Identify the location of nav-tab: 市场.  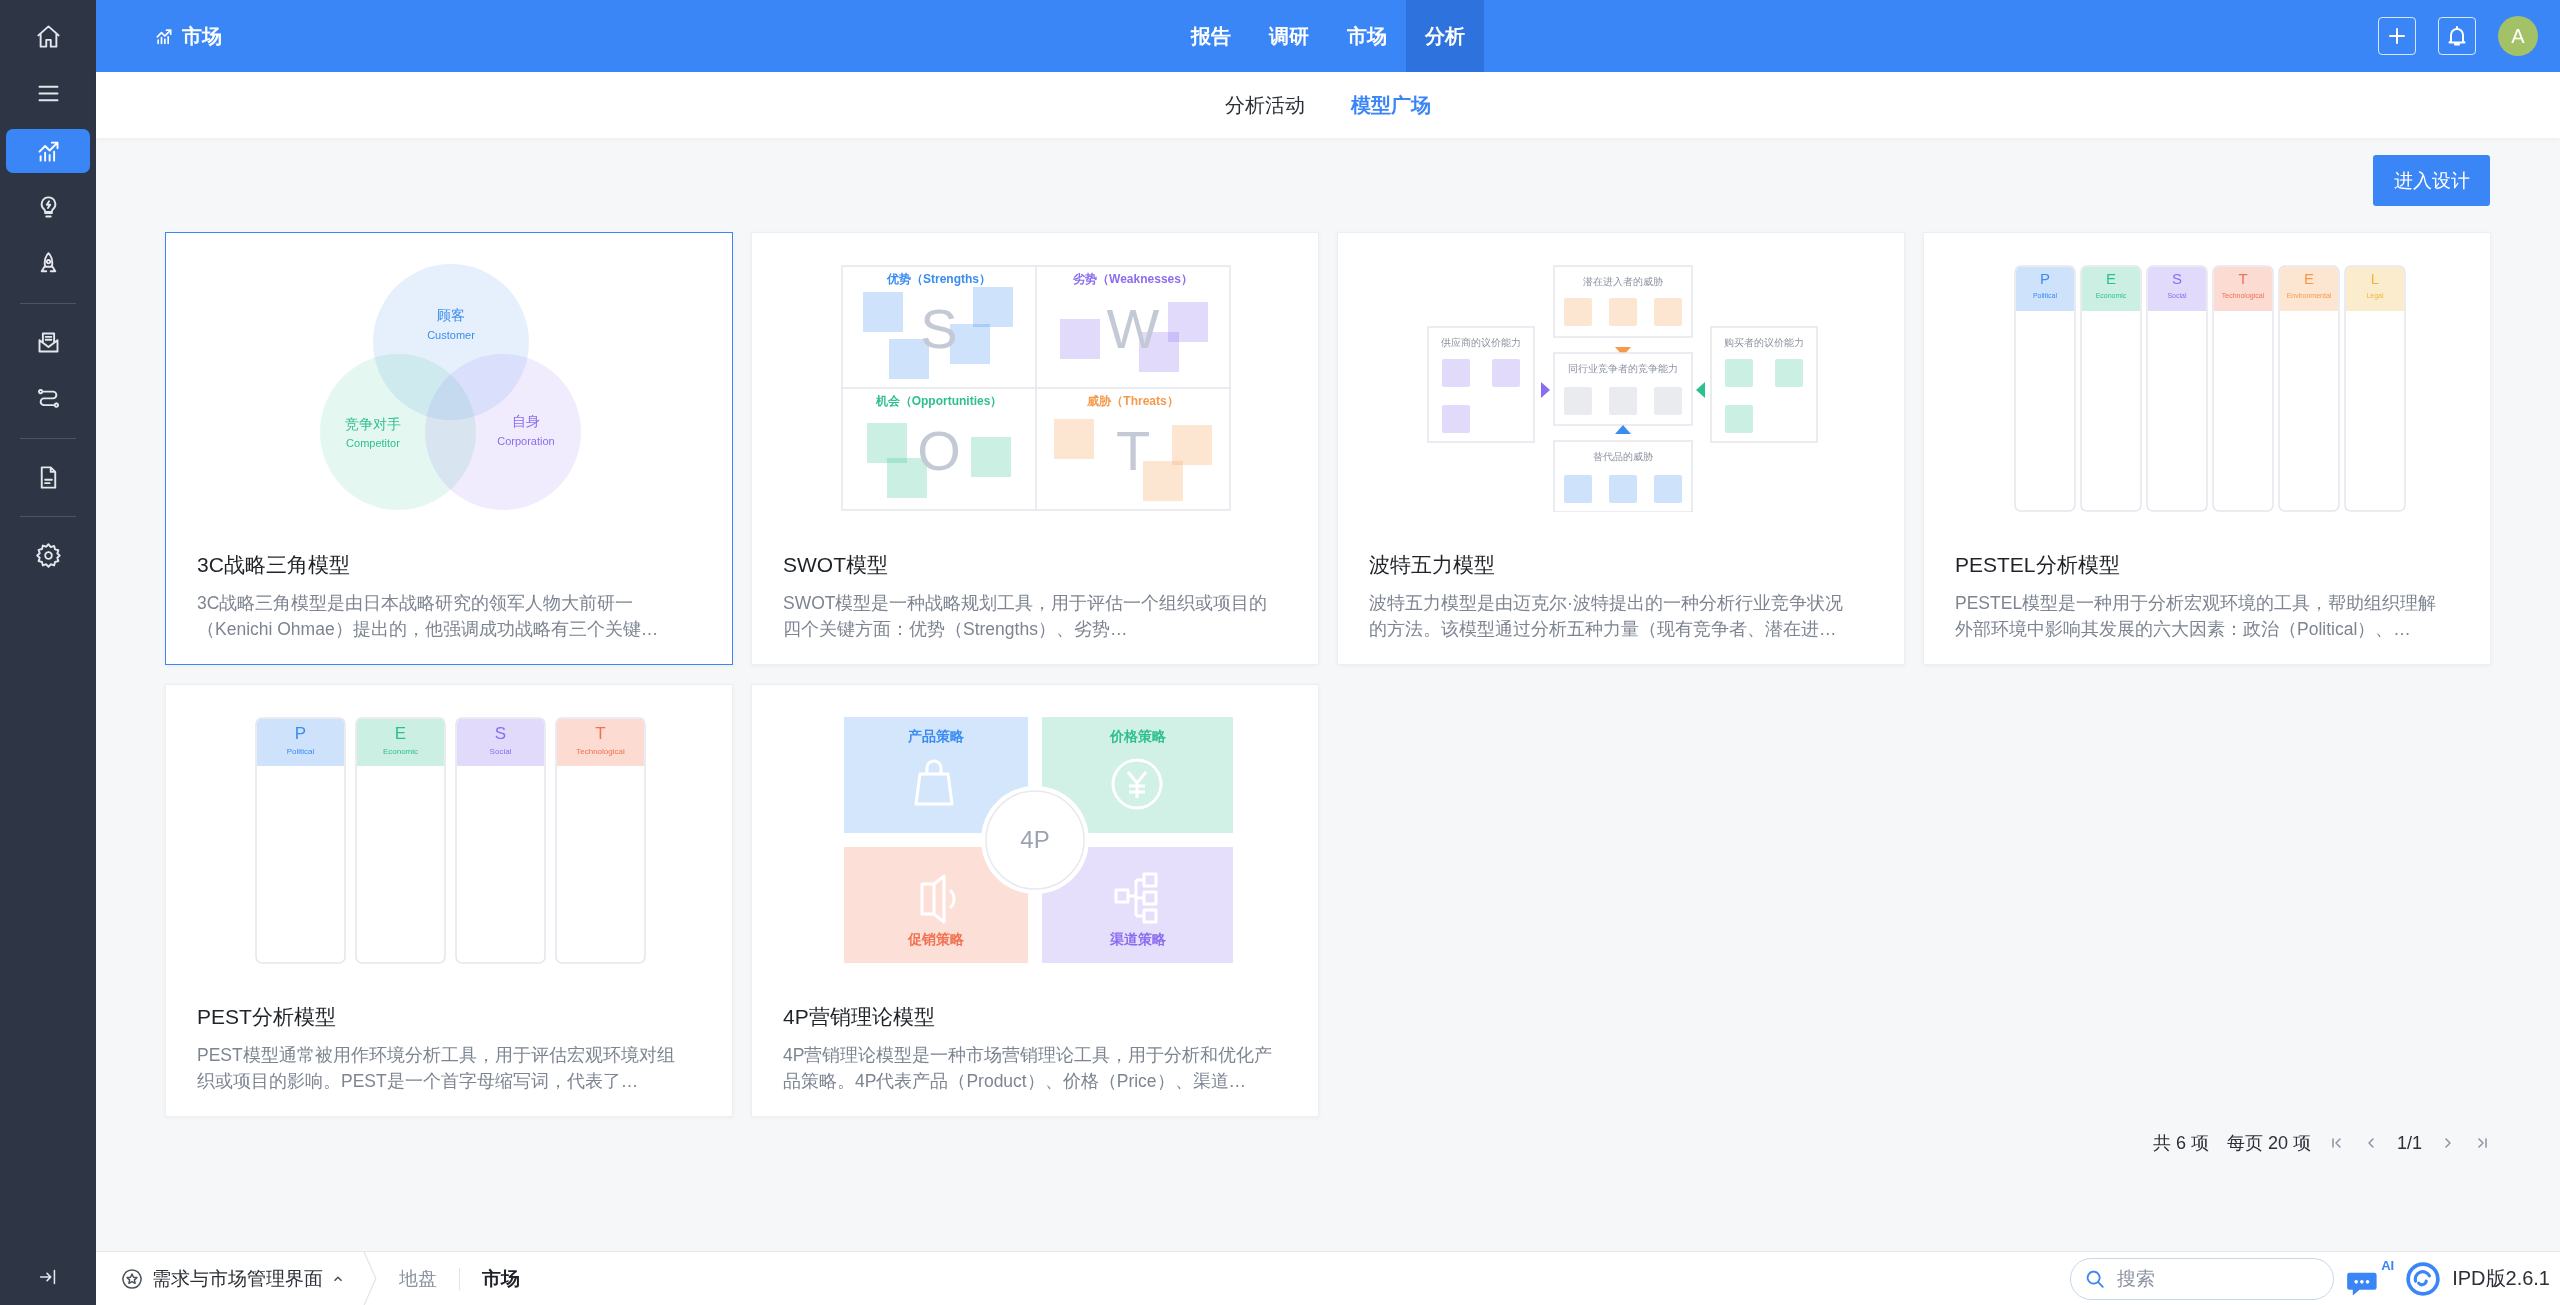
(1367, 36).